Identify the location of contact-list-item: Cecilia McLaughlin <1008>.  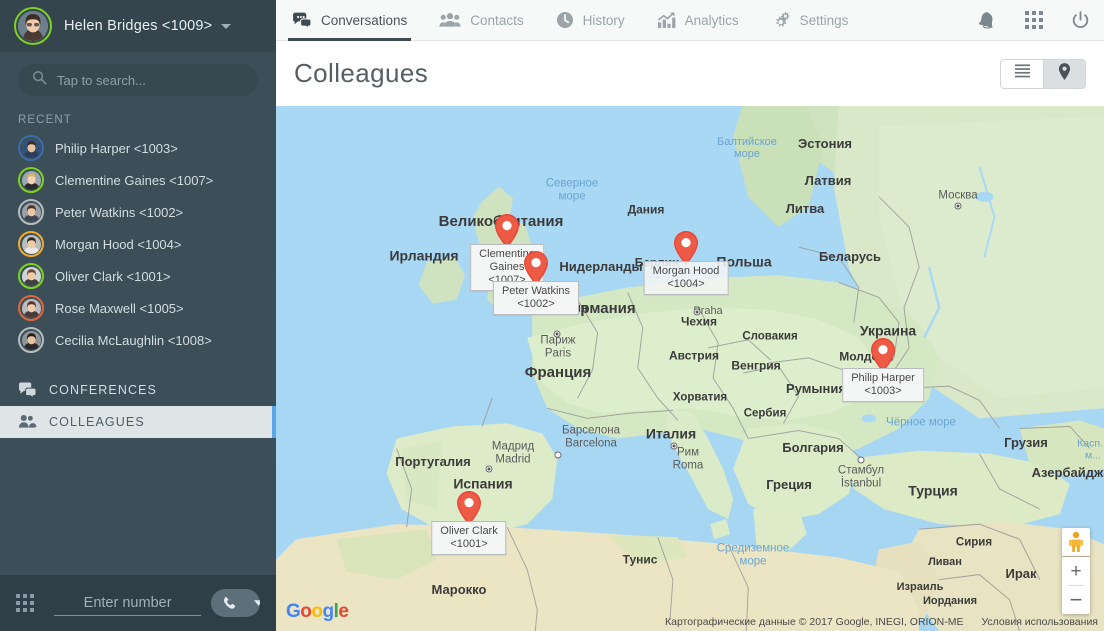
(138, 340).